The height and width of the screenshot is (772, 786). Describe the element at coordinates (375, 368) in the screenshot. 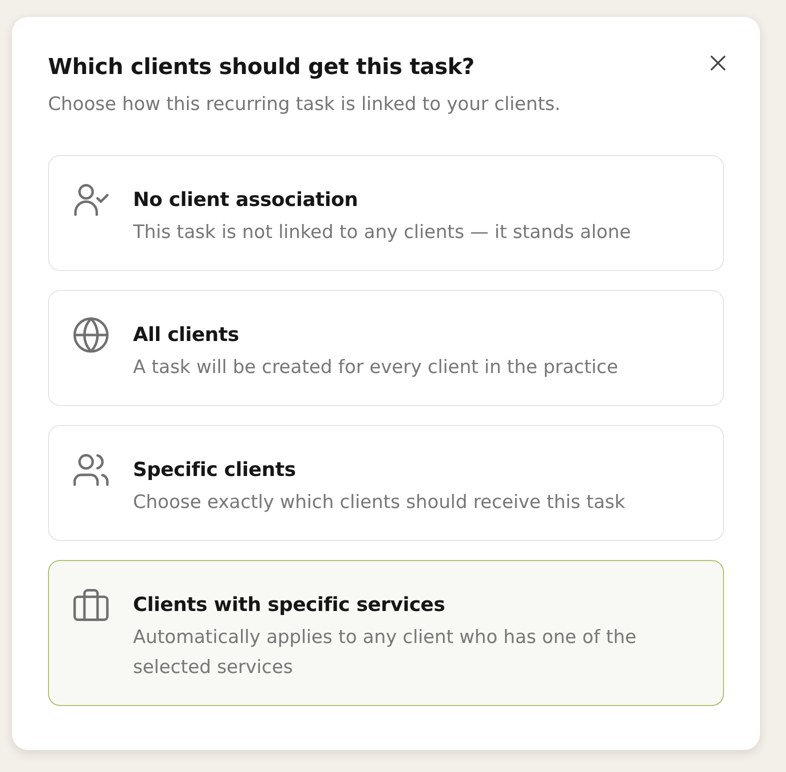

I see `option-description: A task will be created for every client in the practice` at that location.